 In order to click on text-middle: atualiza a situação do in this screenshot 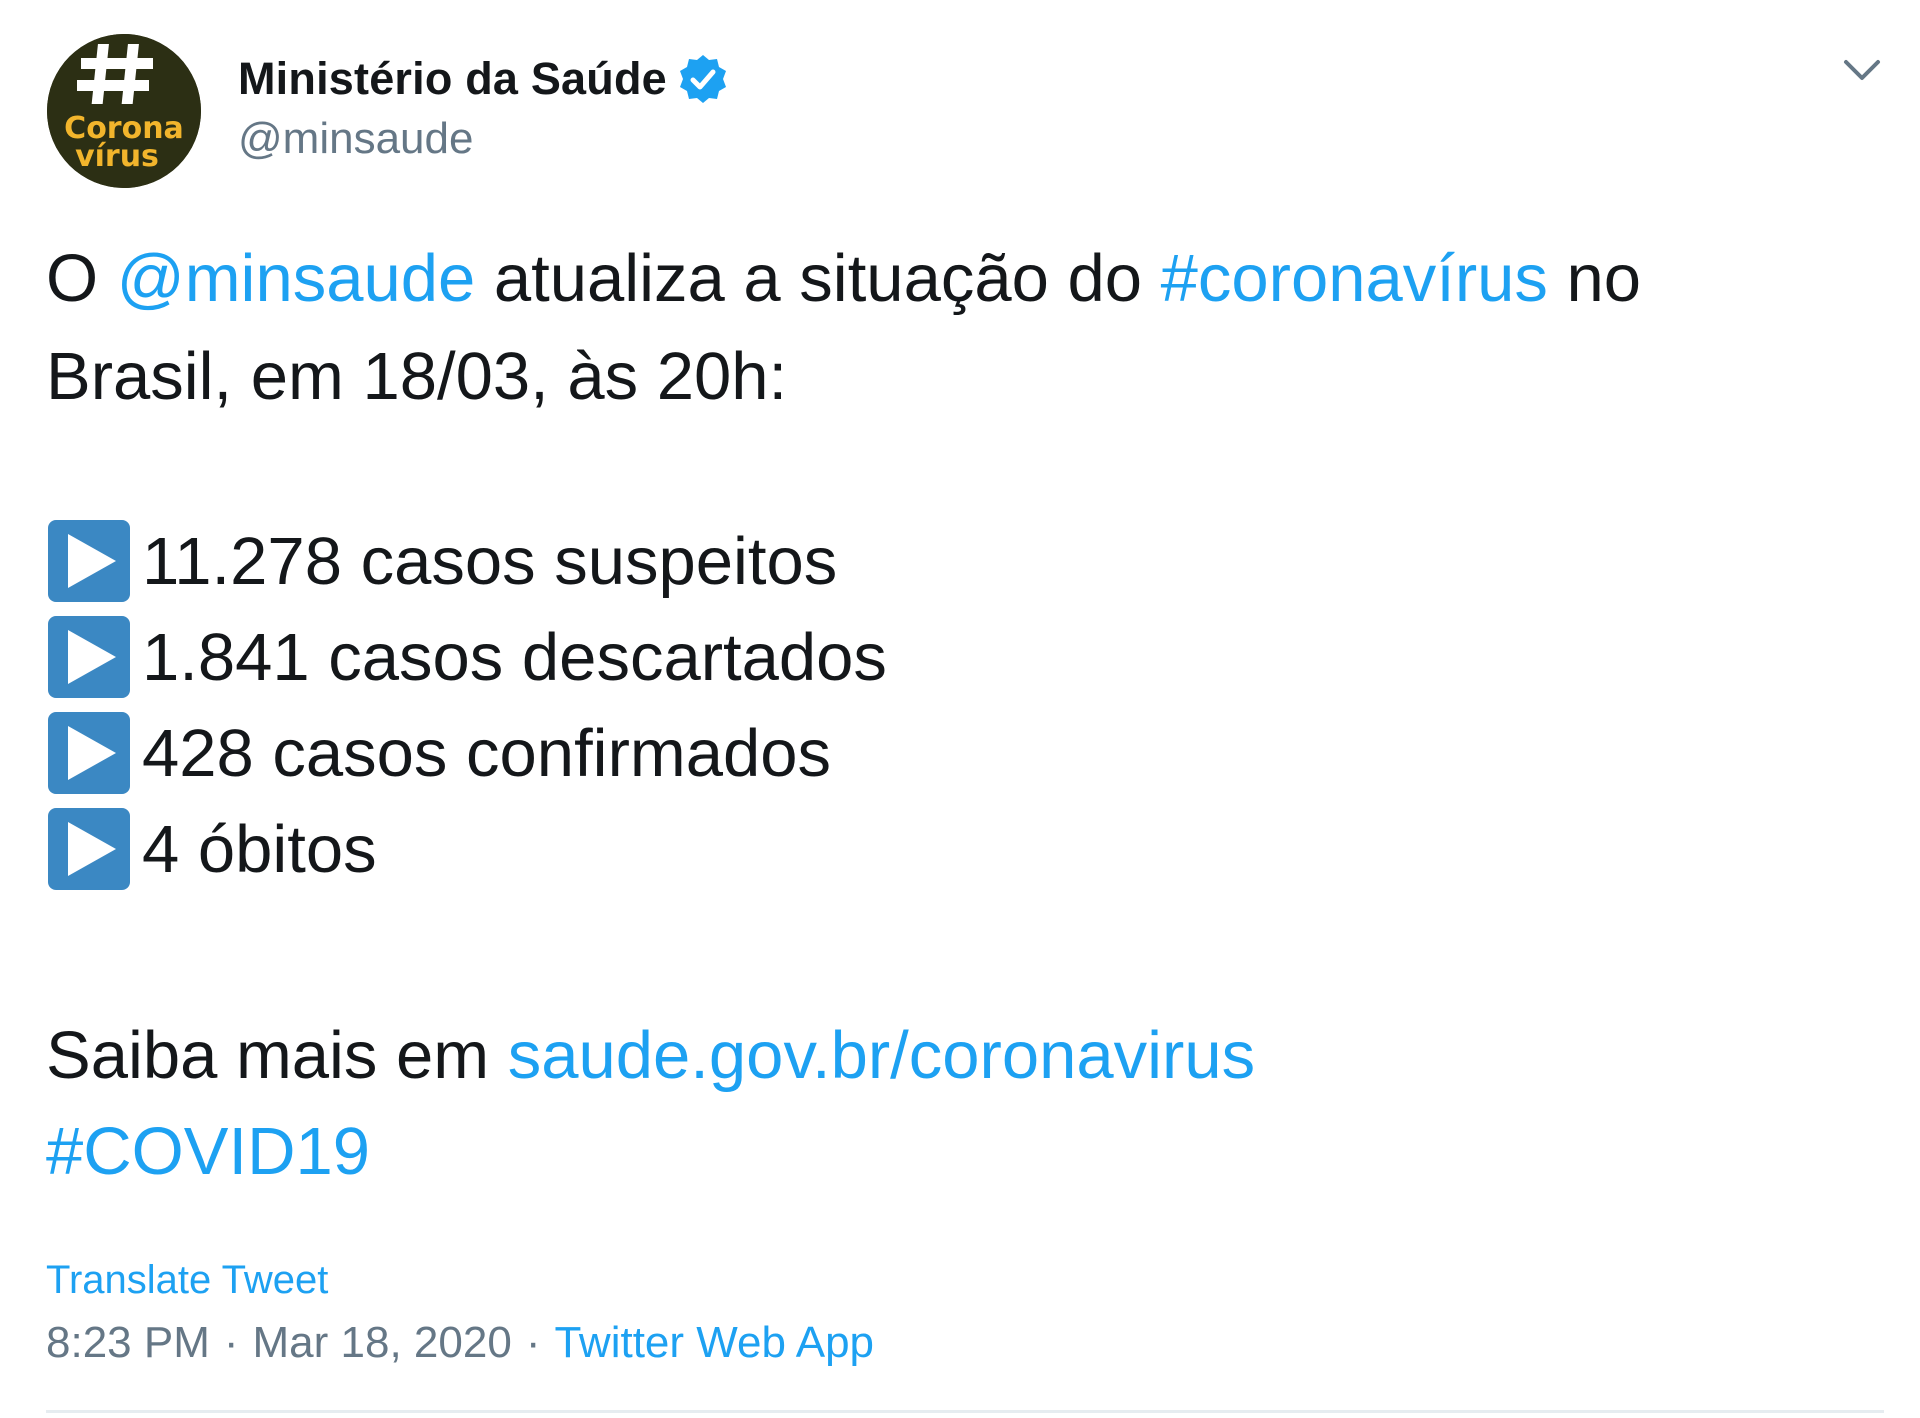, I will do `click(818, 278)`.